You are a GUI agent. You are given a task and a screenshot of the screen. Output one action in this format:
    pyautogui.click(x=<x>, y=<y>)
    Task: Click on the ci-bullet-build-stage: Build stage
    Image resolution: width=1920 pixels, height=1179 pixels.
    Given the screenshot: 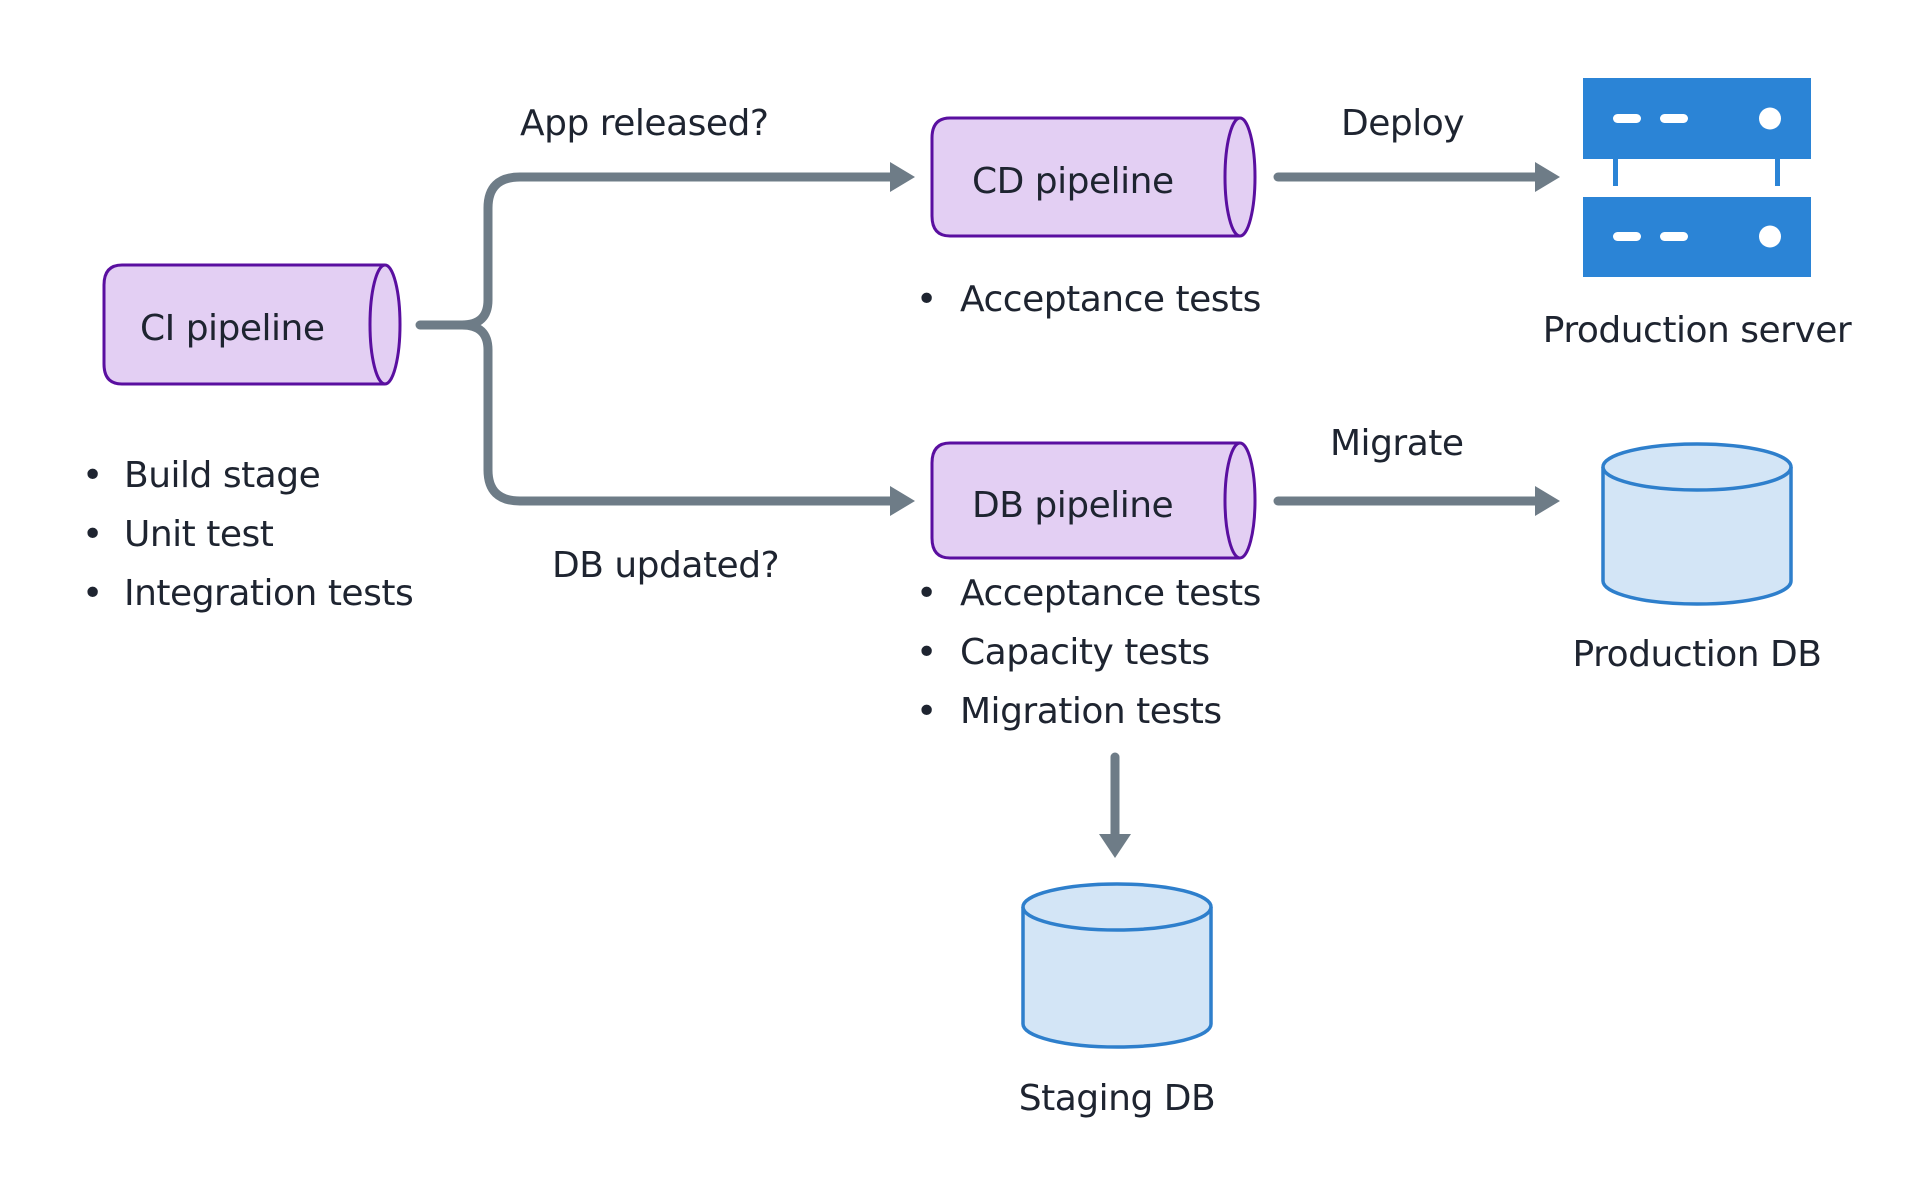 What is the action you would take?
    pyautogui.click(x=222, y=475)
    